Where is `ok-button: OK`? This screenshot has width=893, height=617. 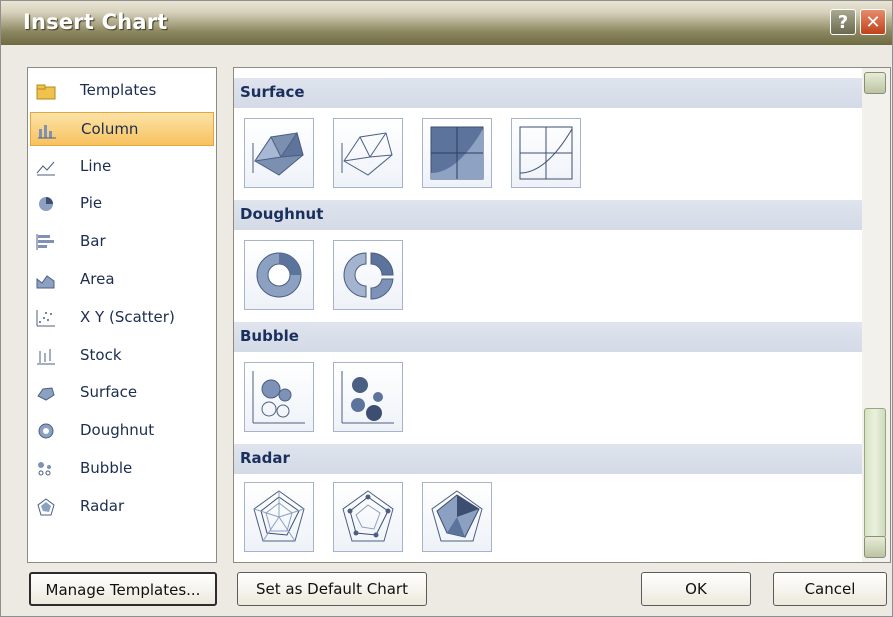
ok-button: OK is located at coordinates (696, 589).